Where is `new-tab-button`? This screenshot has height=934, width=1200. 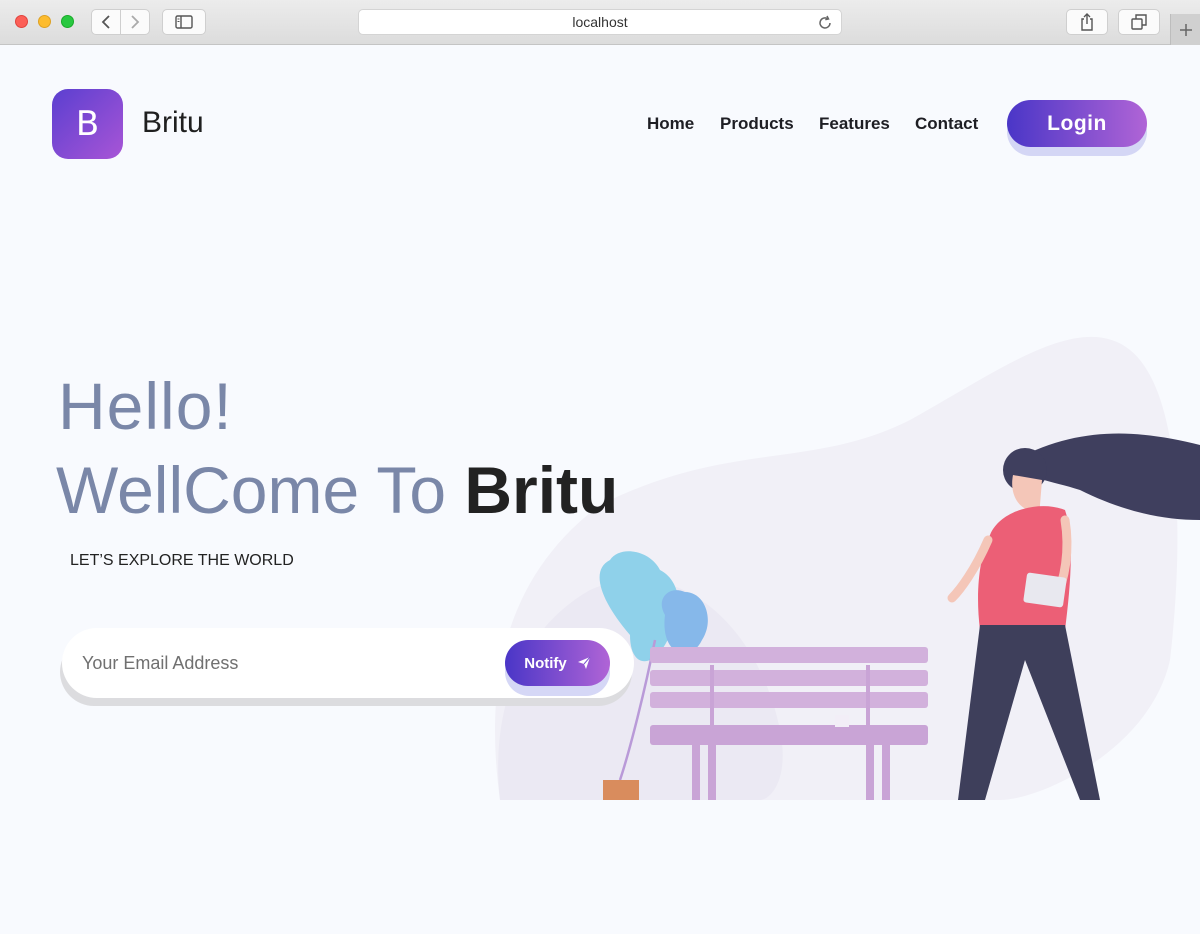
new-tab-button is located at coordinates (1185, 29).